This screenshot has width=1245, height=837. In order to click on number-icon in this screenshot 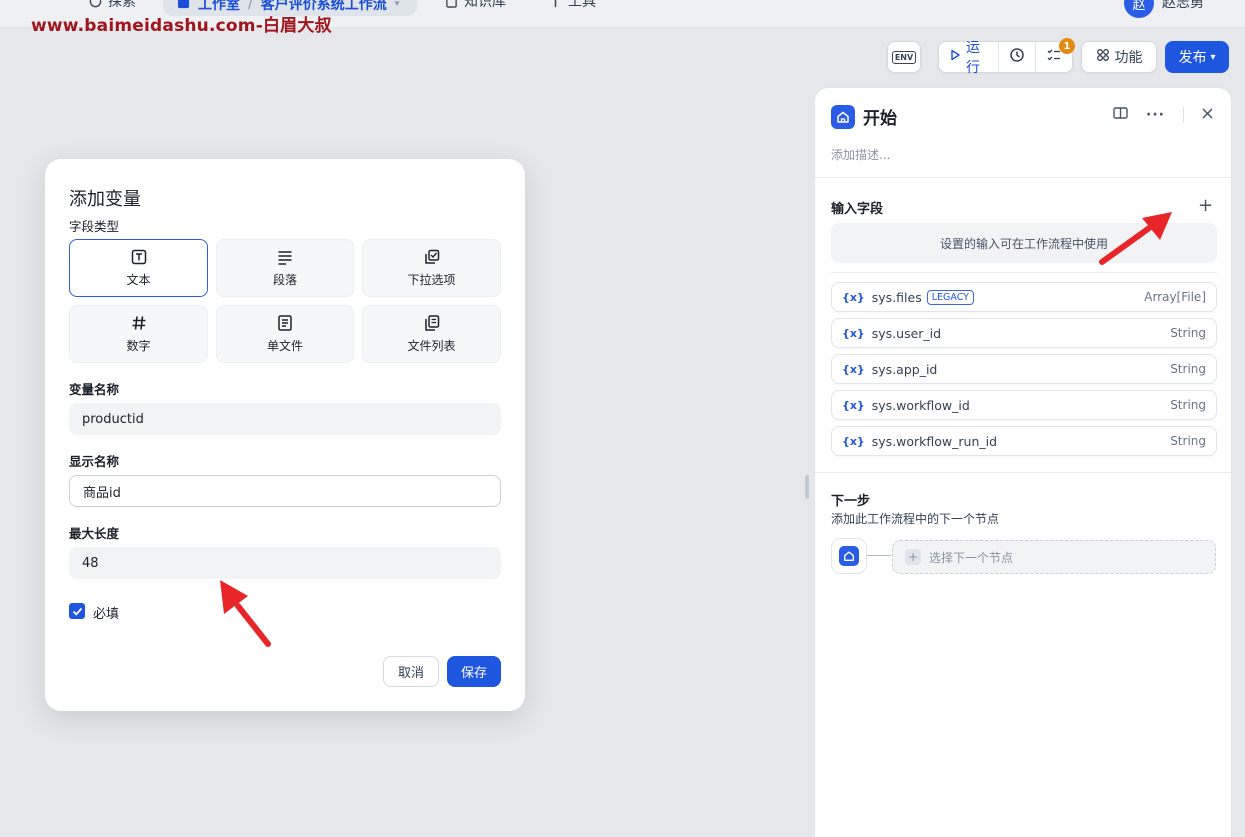, I will do `click(139, 323)`.